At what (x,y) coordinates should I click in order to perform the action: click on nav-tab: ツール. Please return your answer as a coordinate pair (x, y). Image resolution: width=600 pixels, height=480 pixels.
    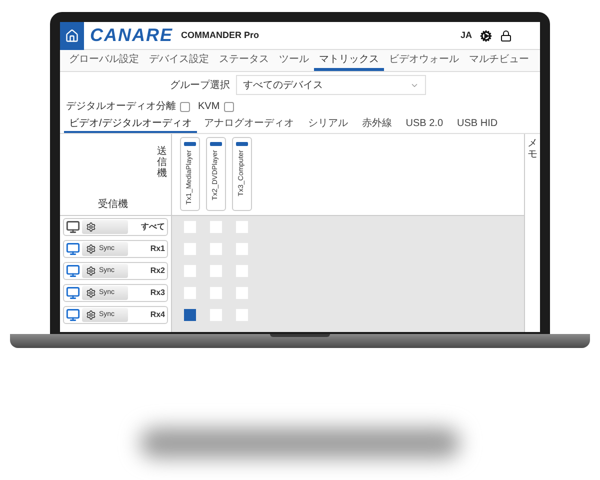
    Looking at the image, I should click on (294, 60).